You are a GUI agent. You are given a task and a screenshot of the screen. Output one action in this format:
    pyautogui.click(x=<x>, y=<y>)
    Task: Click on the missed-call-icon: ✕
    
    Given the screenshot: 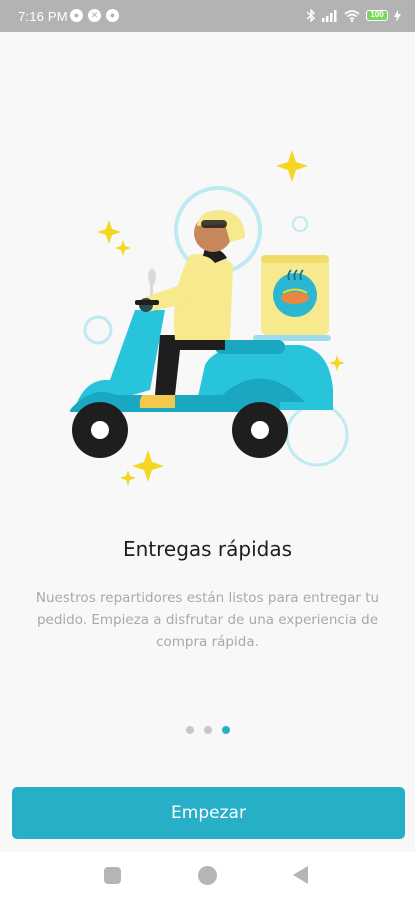 What is the action you would take?
    pyautogui.click(x=94, y=15)
    